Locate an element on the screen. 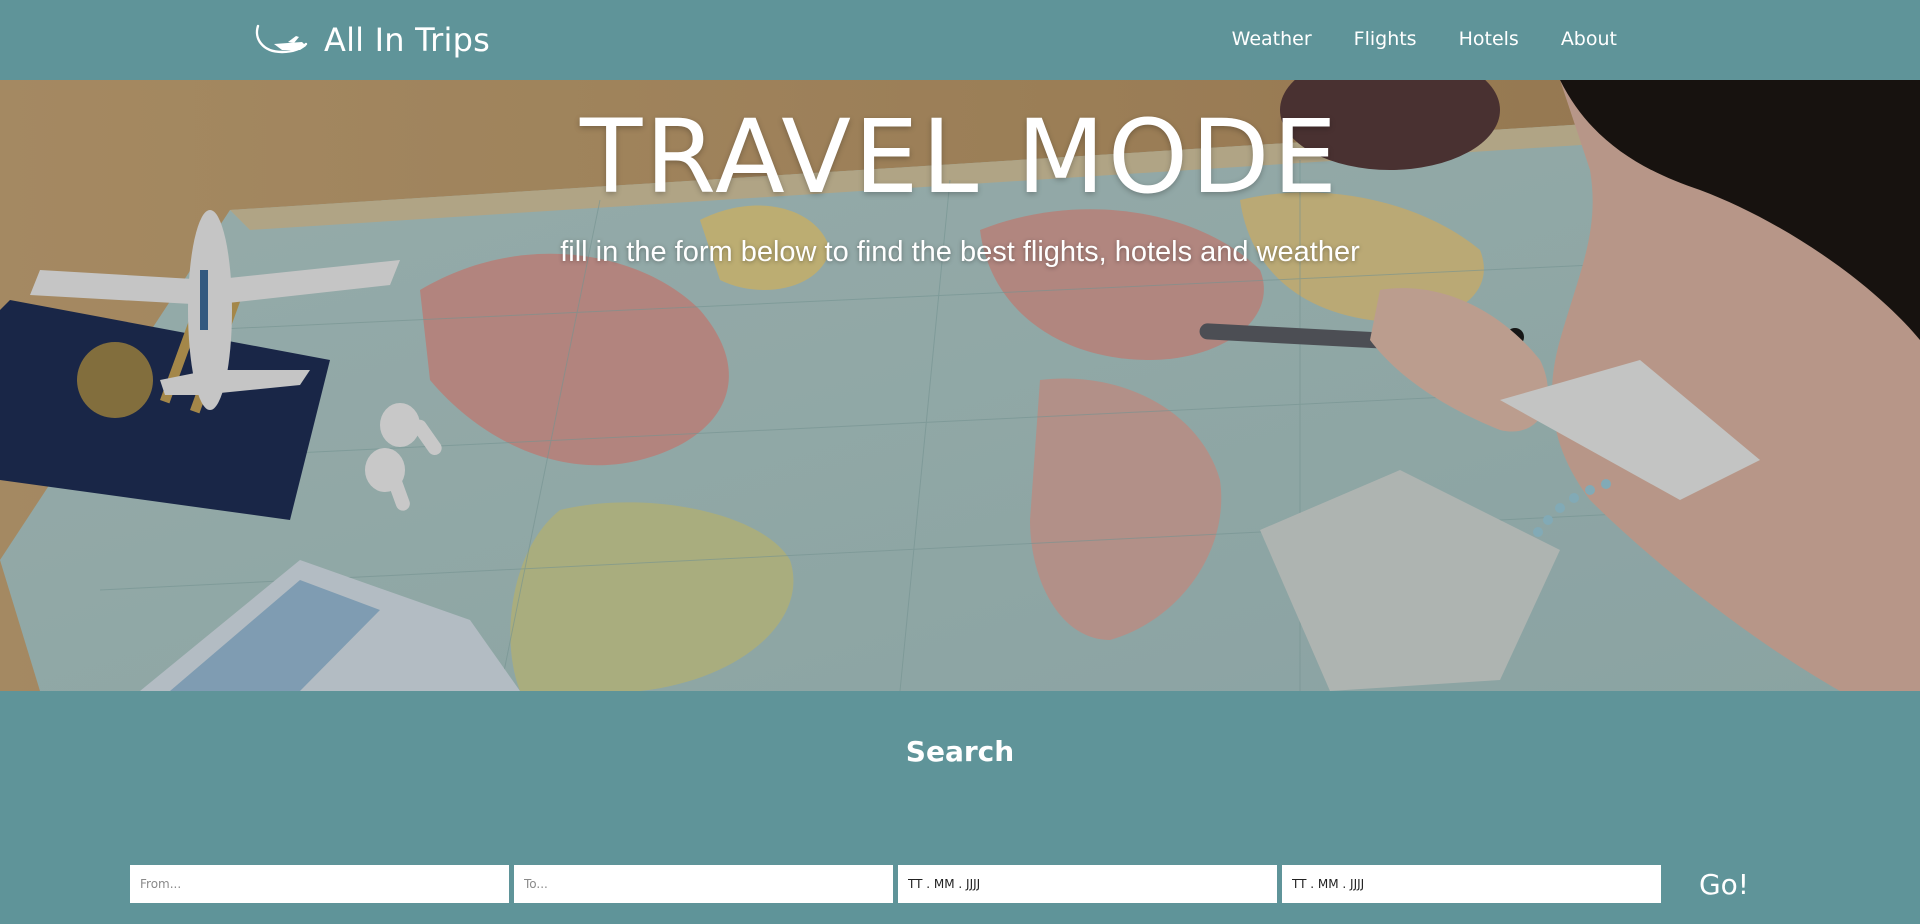  departure-date-input is located at coordinates (1087, 884).